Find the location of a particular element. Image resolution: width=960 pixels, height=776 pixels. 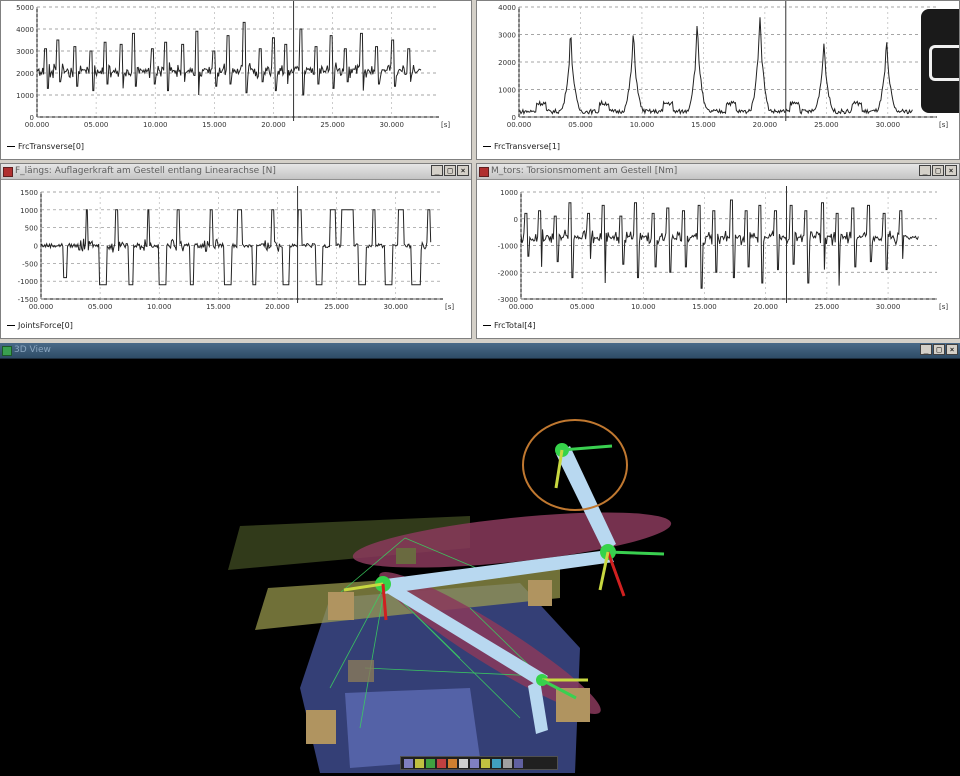

chart-legend: FrcTransverse[0] is located at coordinates (45, 146).